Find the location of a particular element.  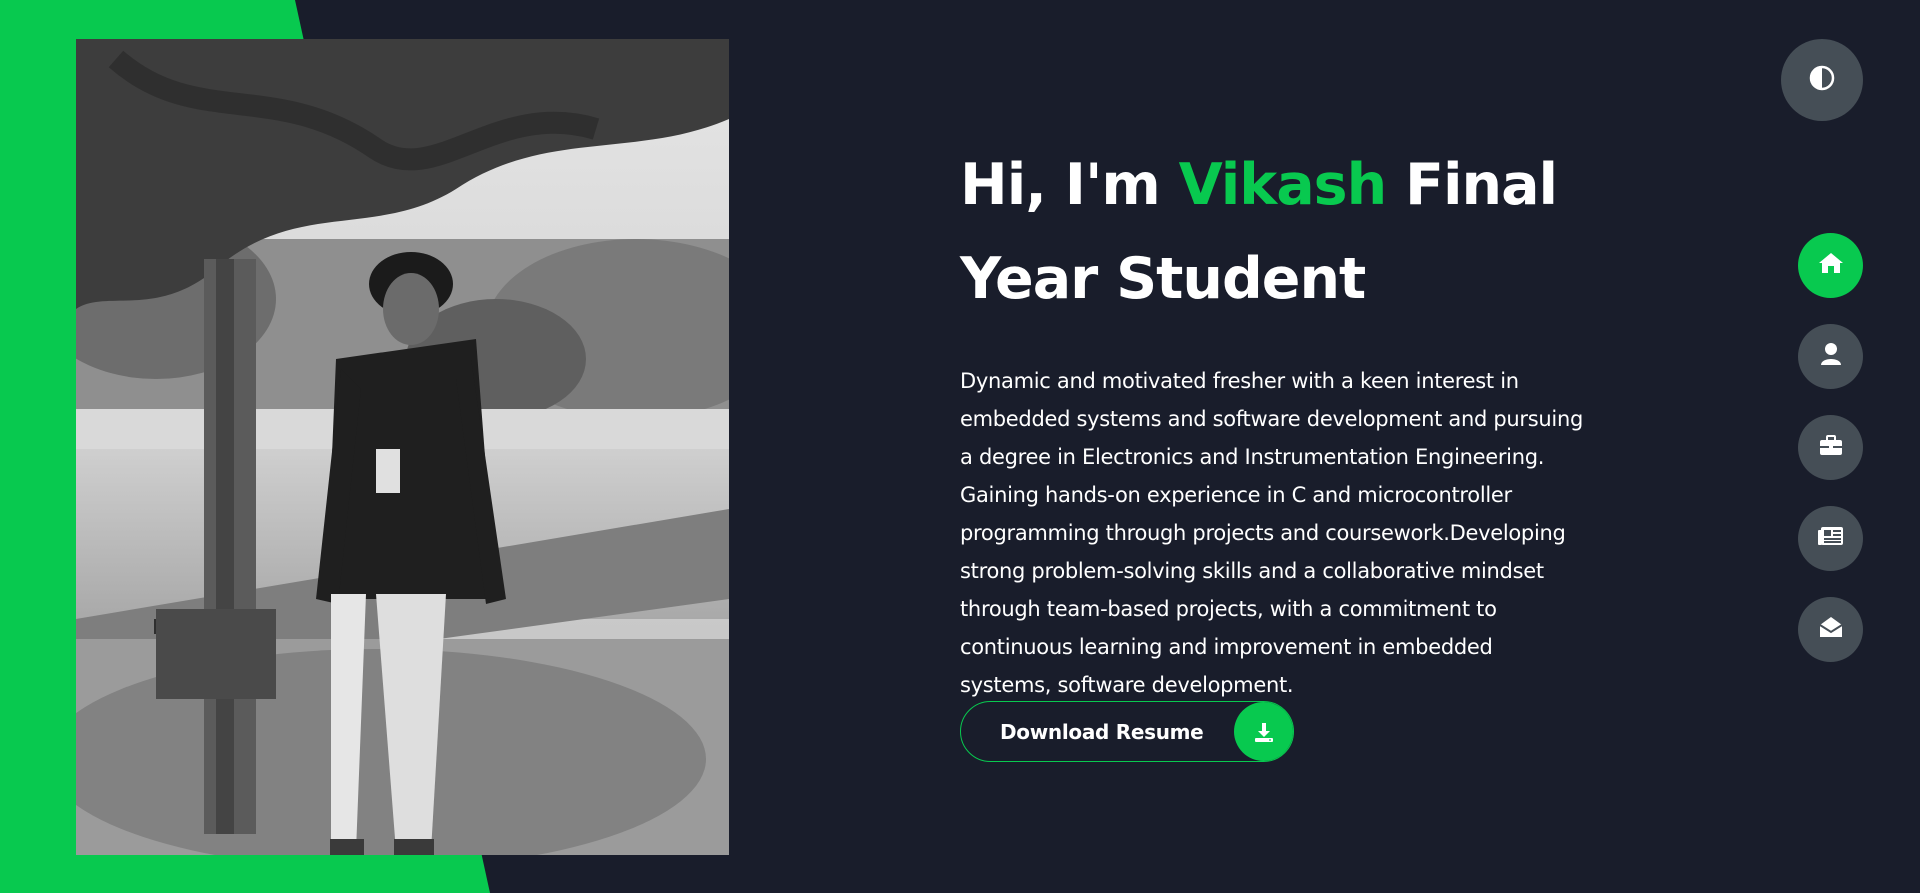

download-resume-button: Download Resume is located at coordinates (1127, 731).